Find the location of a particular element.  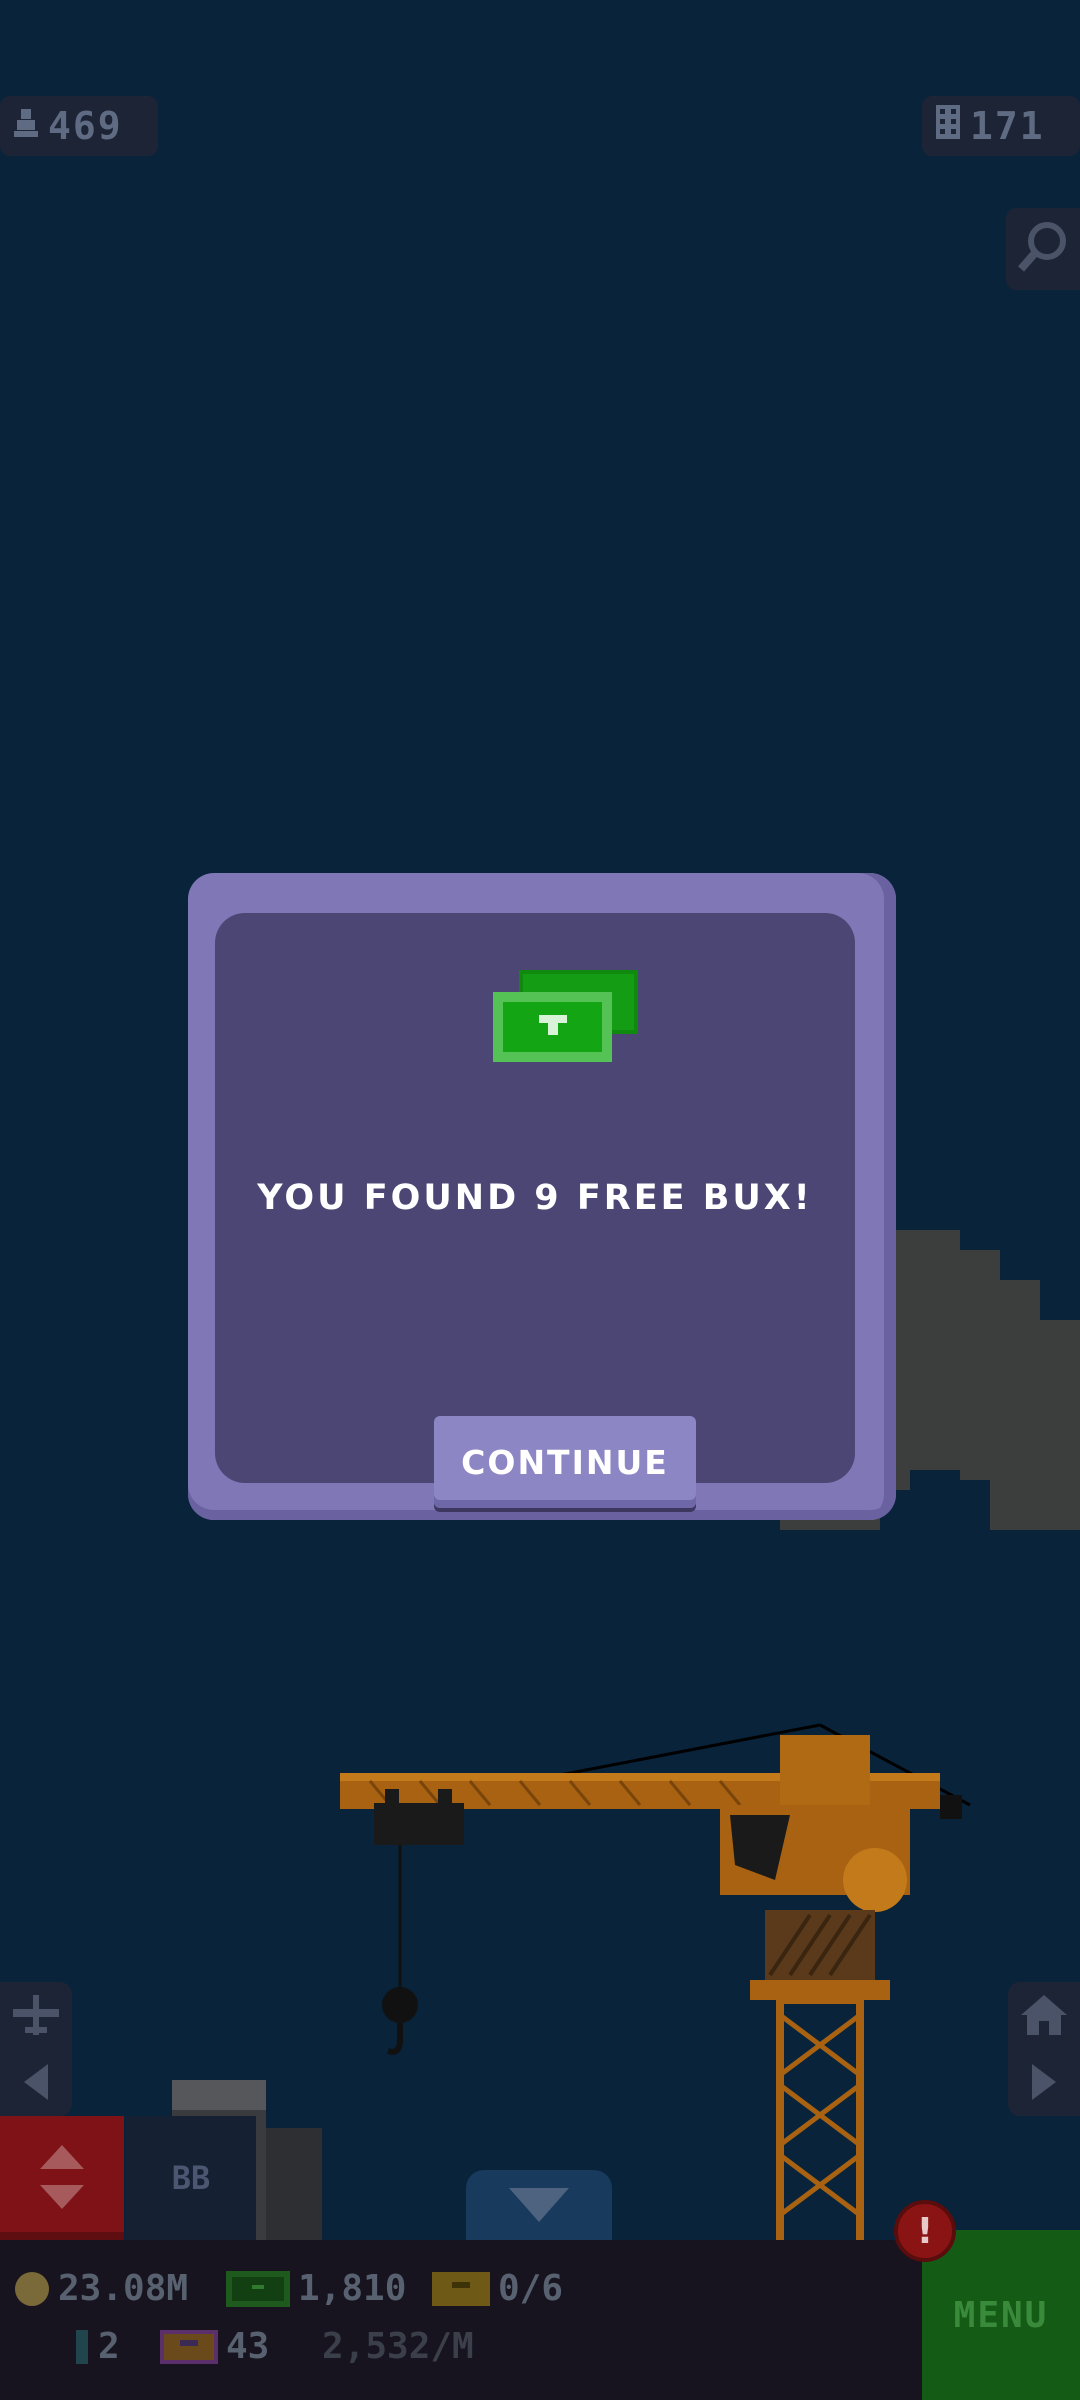

ticket-icon is located at coordinates (461, 2288).